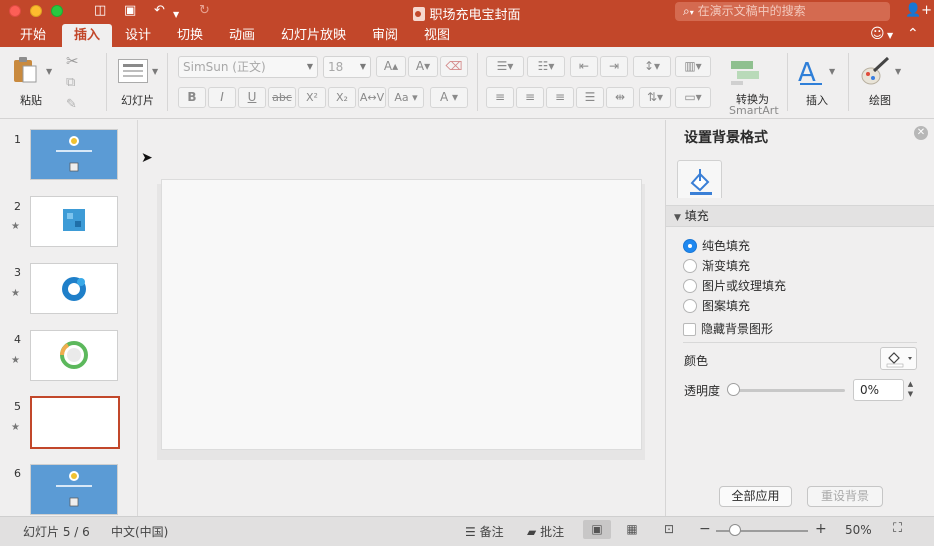 The image size is (934, 546). I want to click on font-name-select: SimSun (正文) ▼, so click(248, 67).